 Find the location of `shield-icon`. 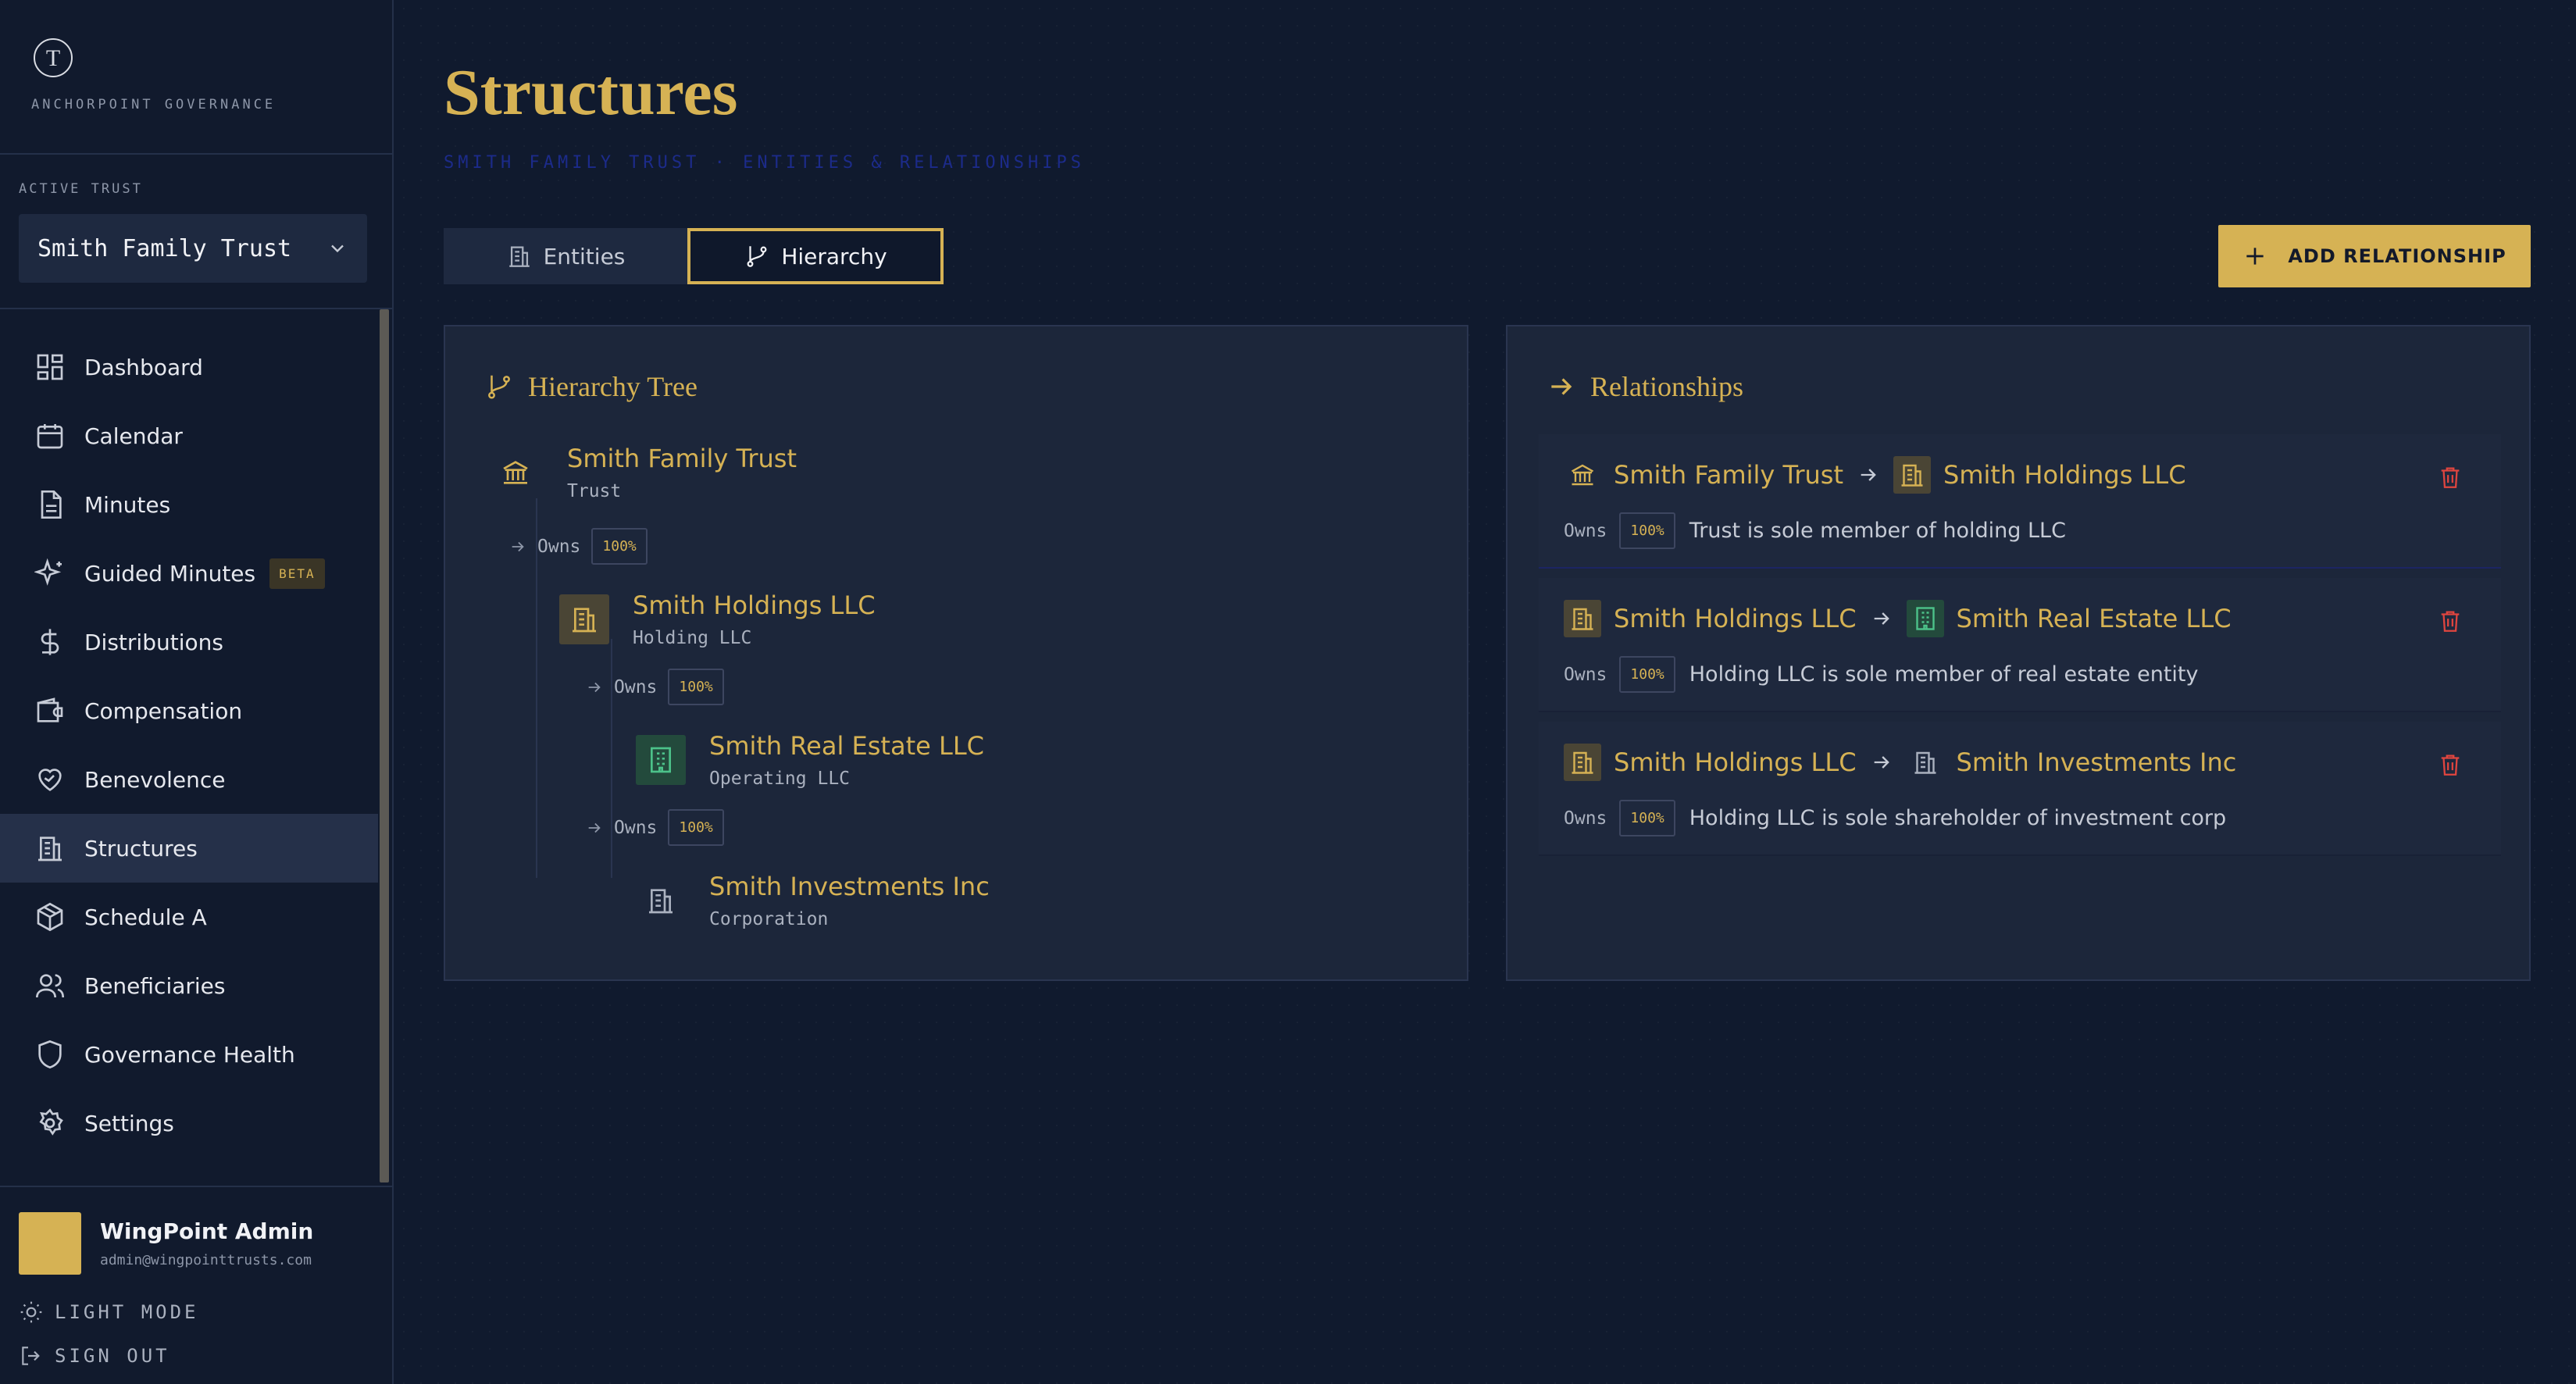

shield-icon is located at coordinates (50, 1054).